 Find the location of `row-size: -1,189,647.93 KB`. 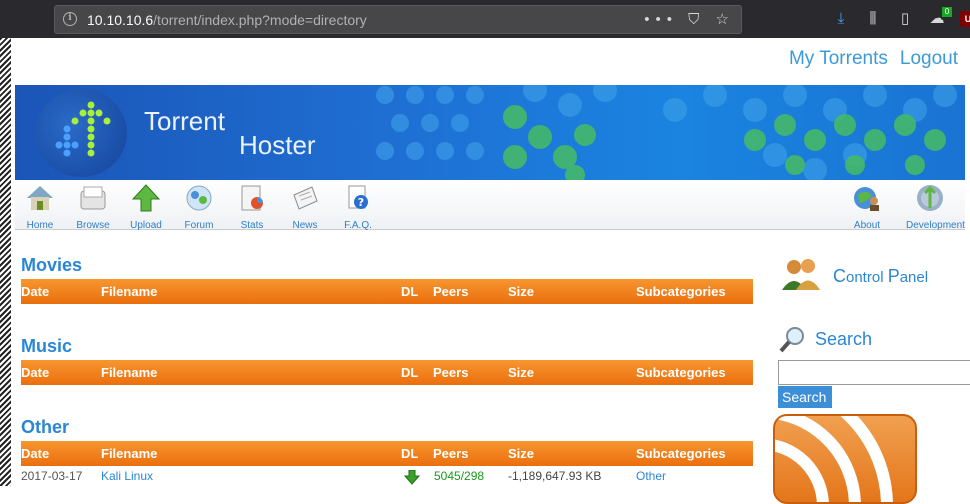

row-size: -1,189,647.93 KB is located at coordinates (555, 476).